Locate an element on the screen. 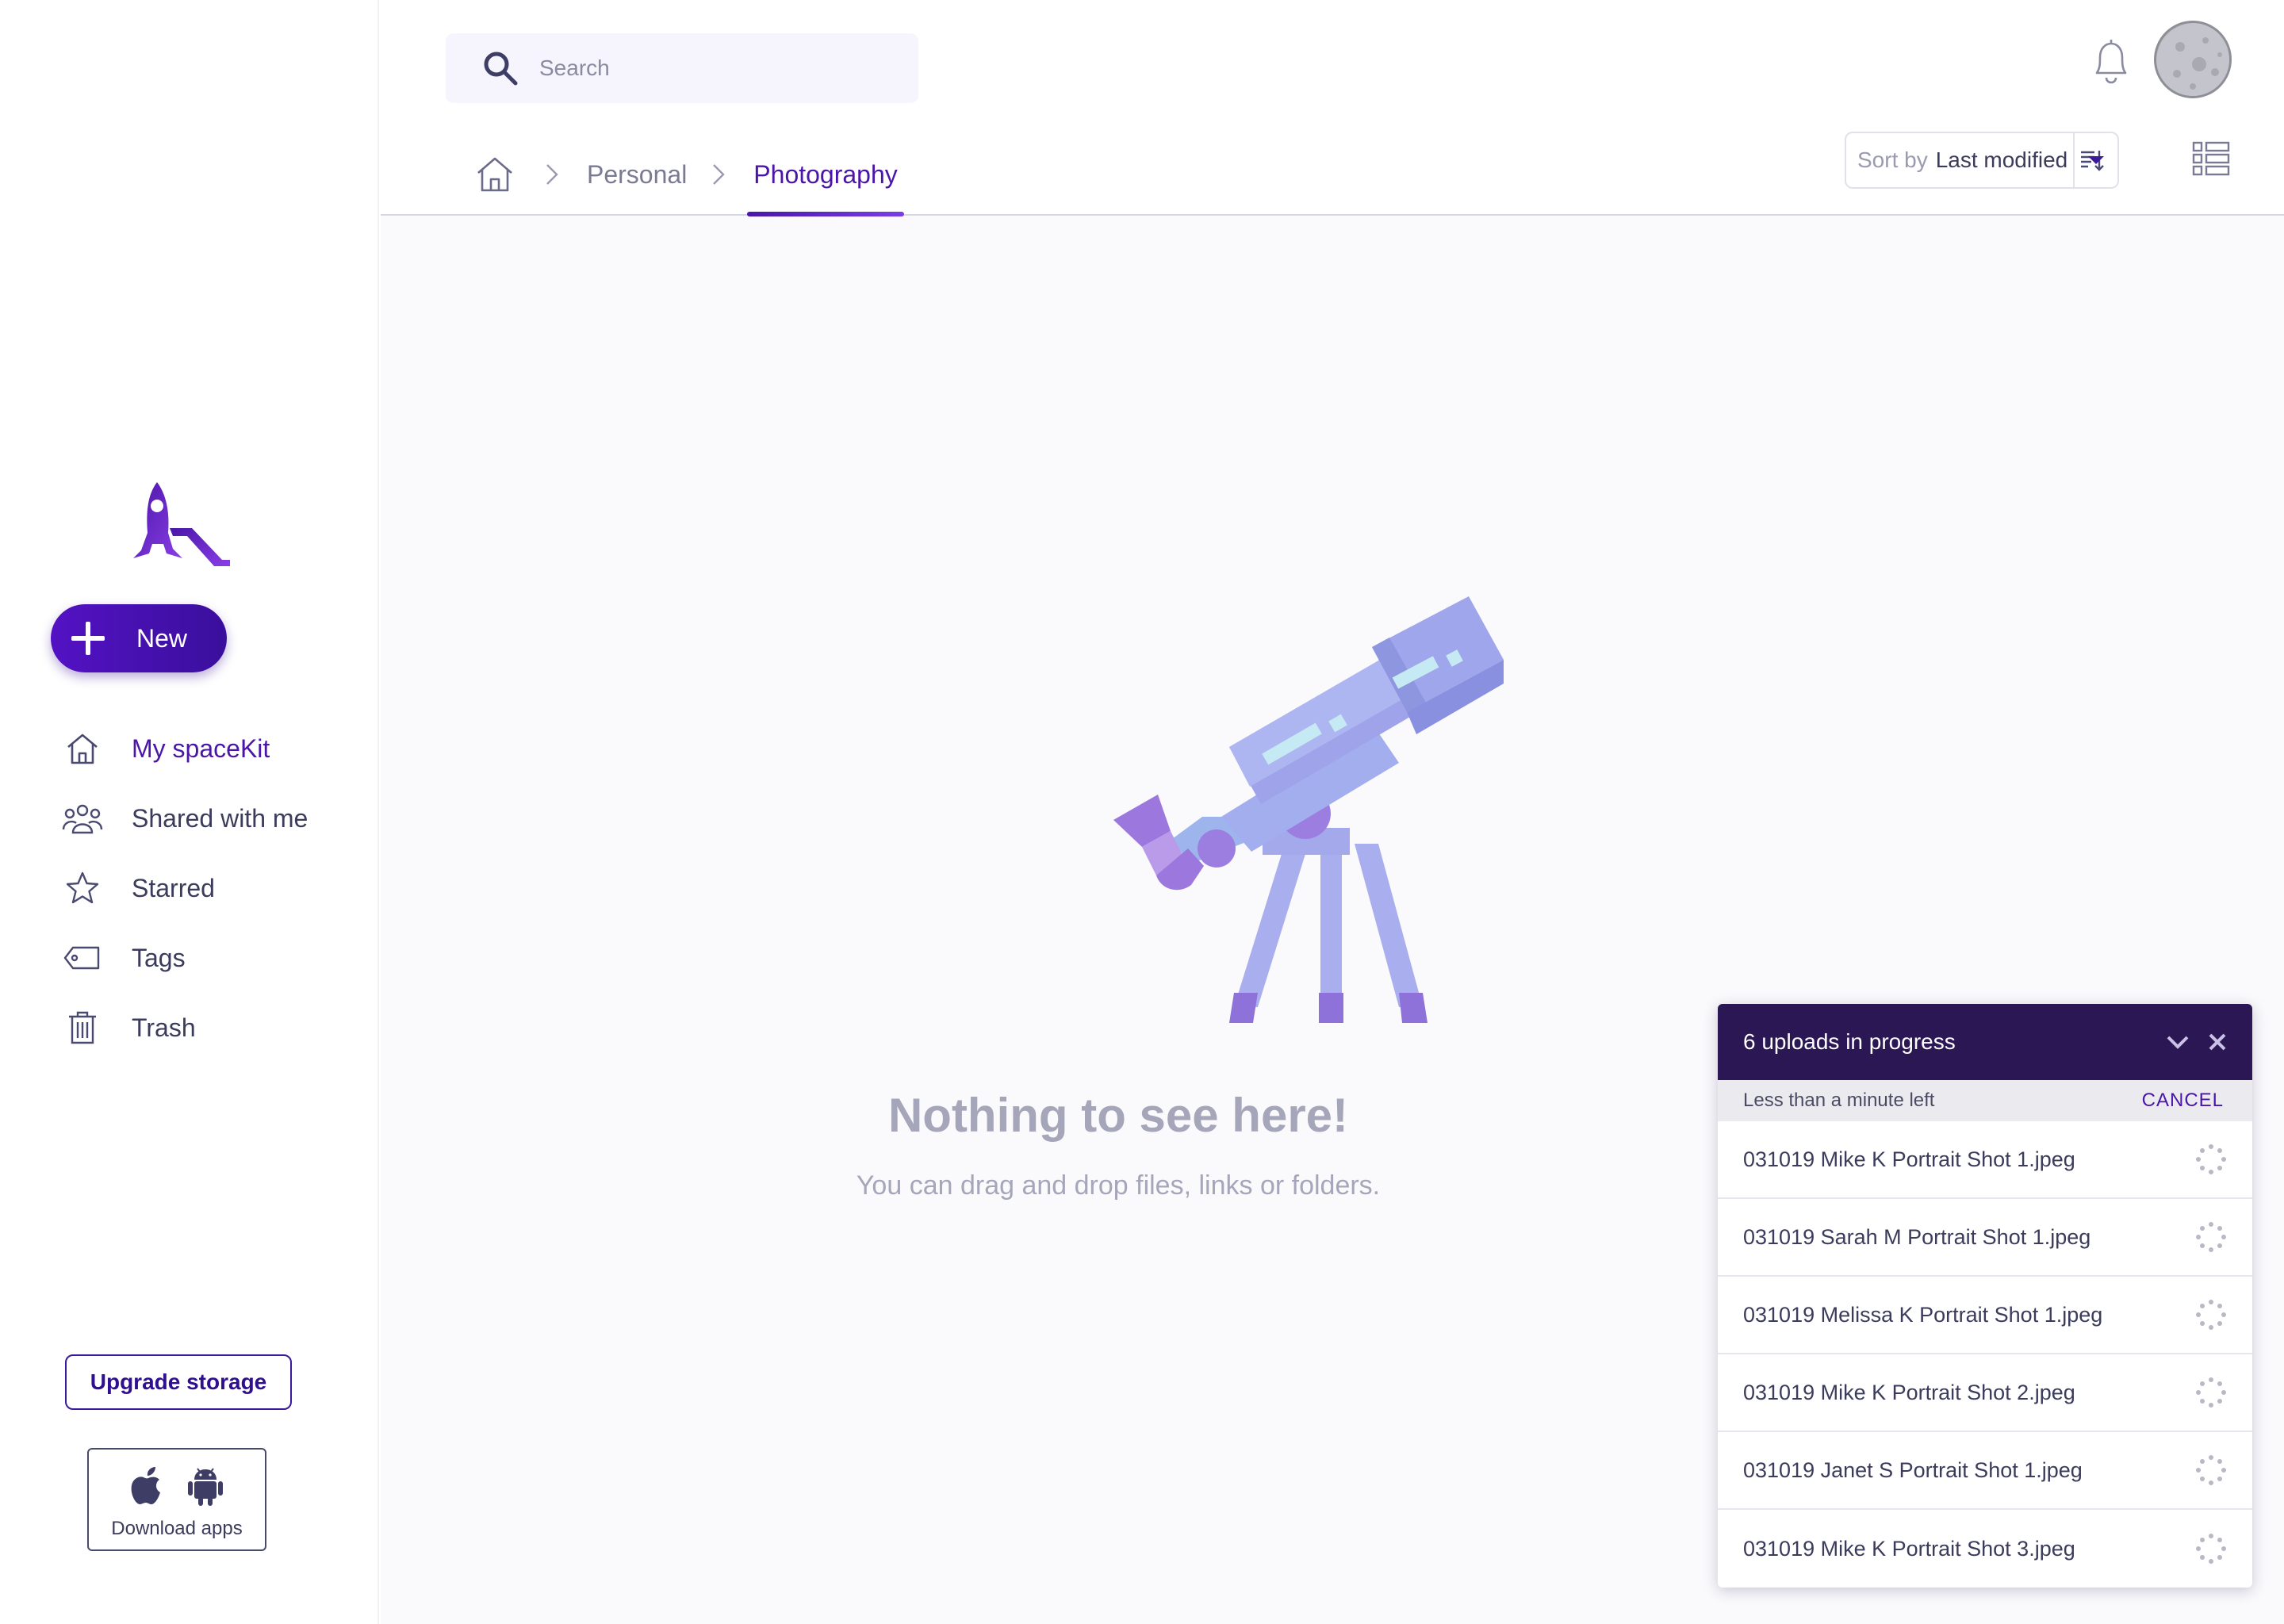  sort-control: Sort by Last modified is located at coordinates (1982, 160).